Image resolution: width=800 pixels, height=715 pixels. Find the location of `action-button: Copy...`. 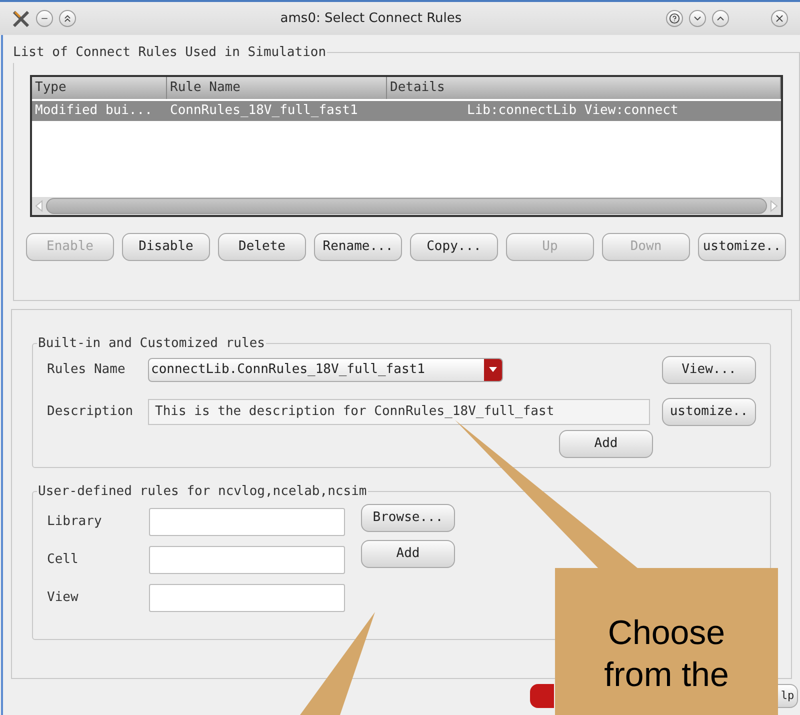

action-button: Copy... is located at coordinates (454, 246).